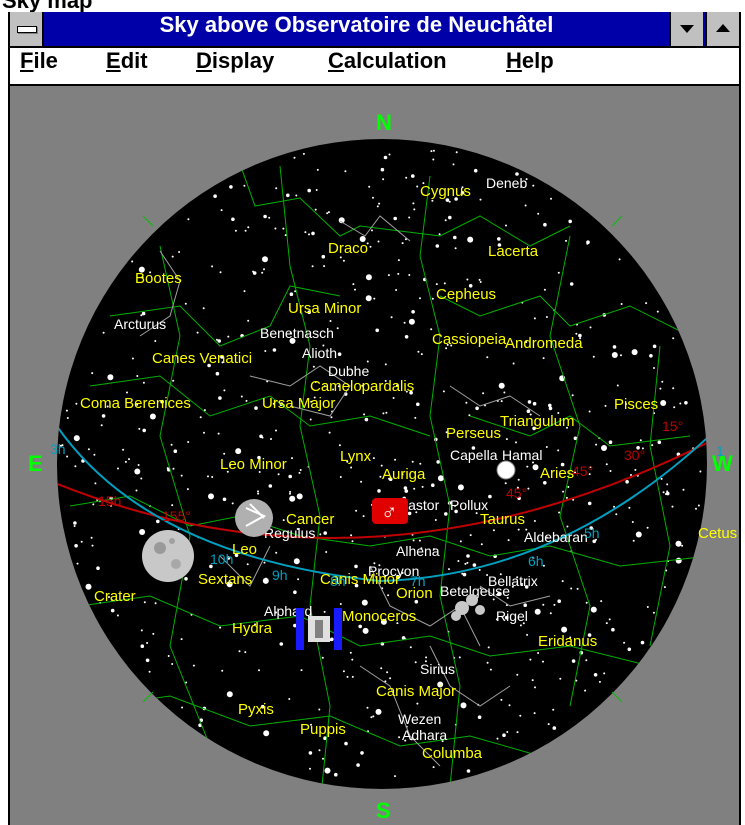 This screenshot has width=745, height=825. Describe the element at coordinates (221, 559) in the screenshot. I see `ra-label: 10h` at that location.